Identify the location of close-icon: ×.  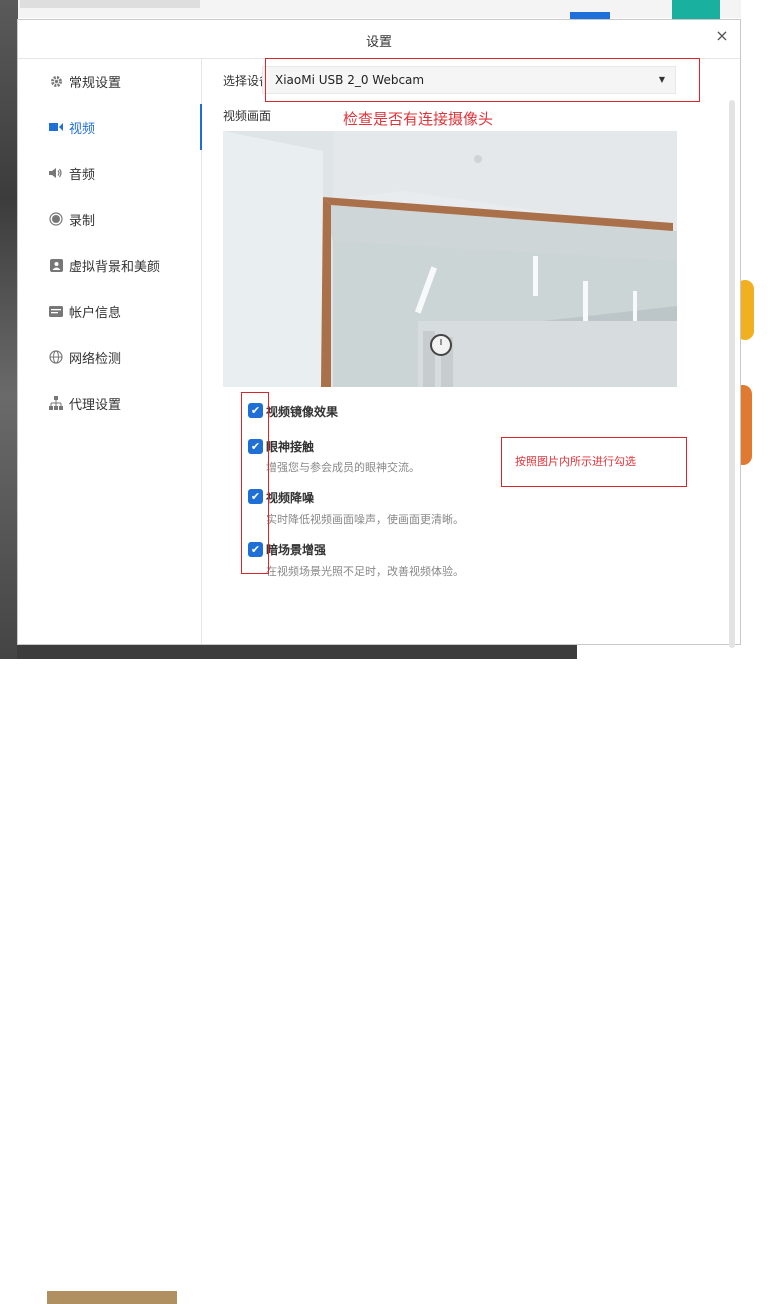
(722, 36).